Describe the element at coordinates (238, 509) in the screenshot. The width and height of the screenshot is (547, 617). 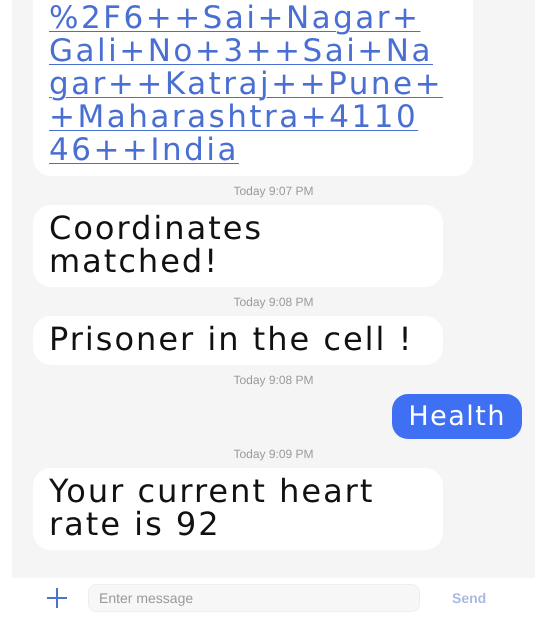
I see `message-bubble: Your current heart rate is 92` at that location.